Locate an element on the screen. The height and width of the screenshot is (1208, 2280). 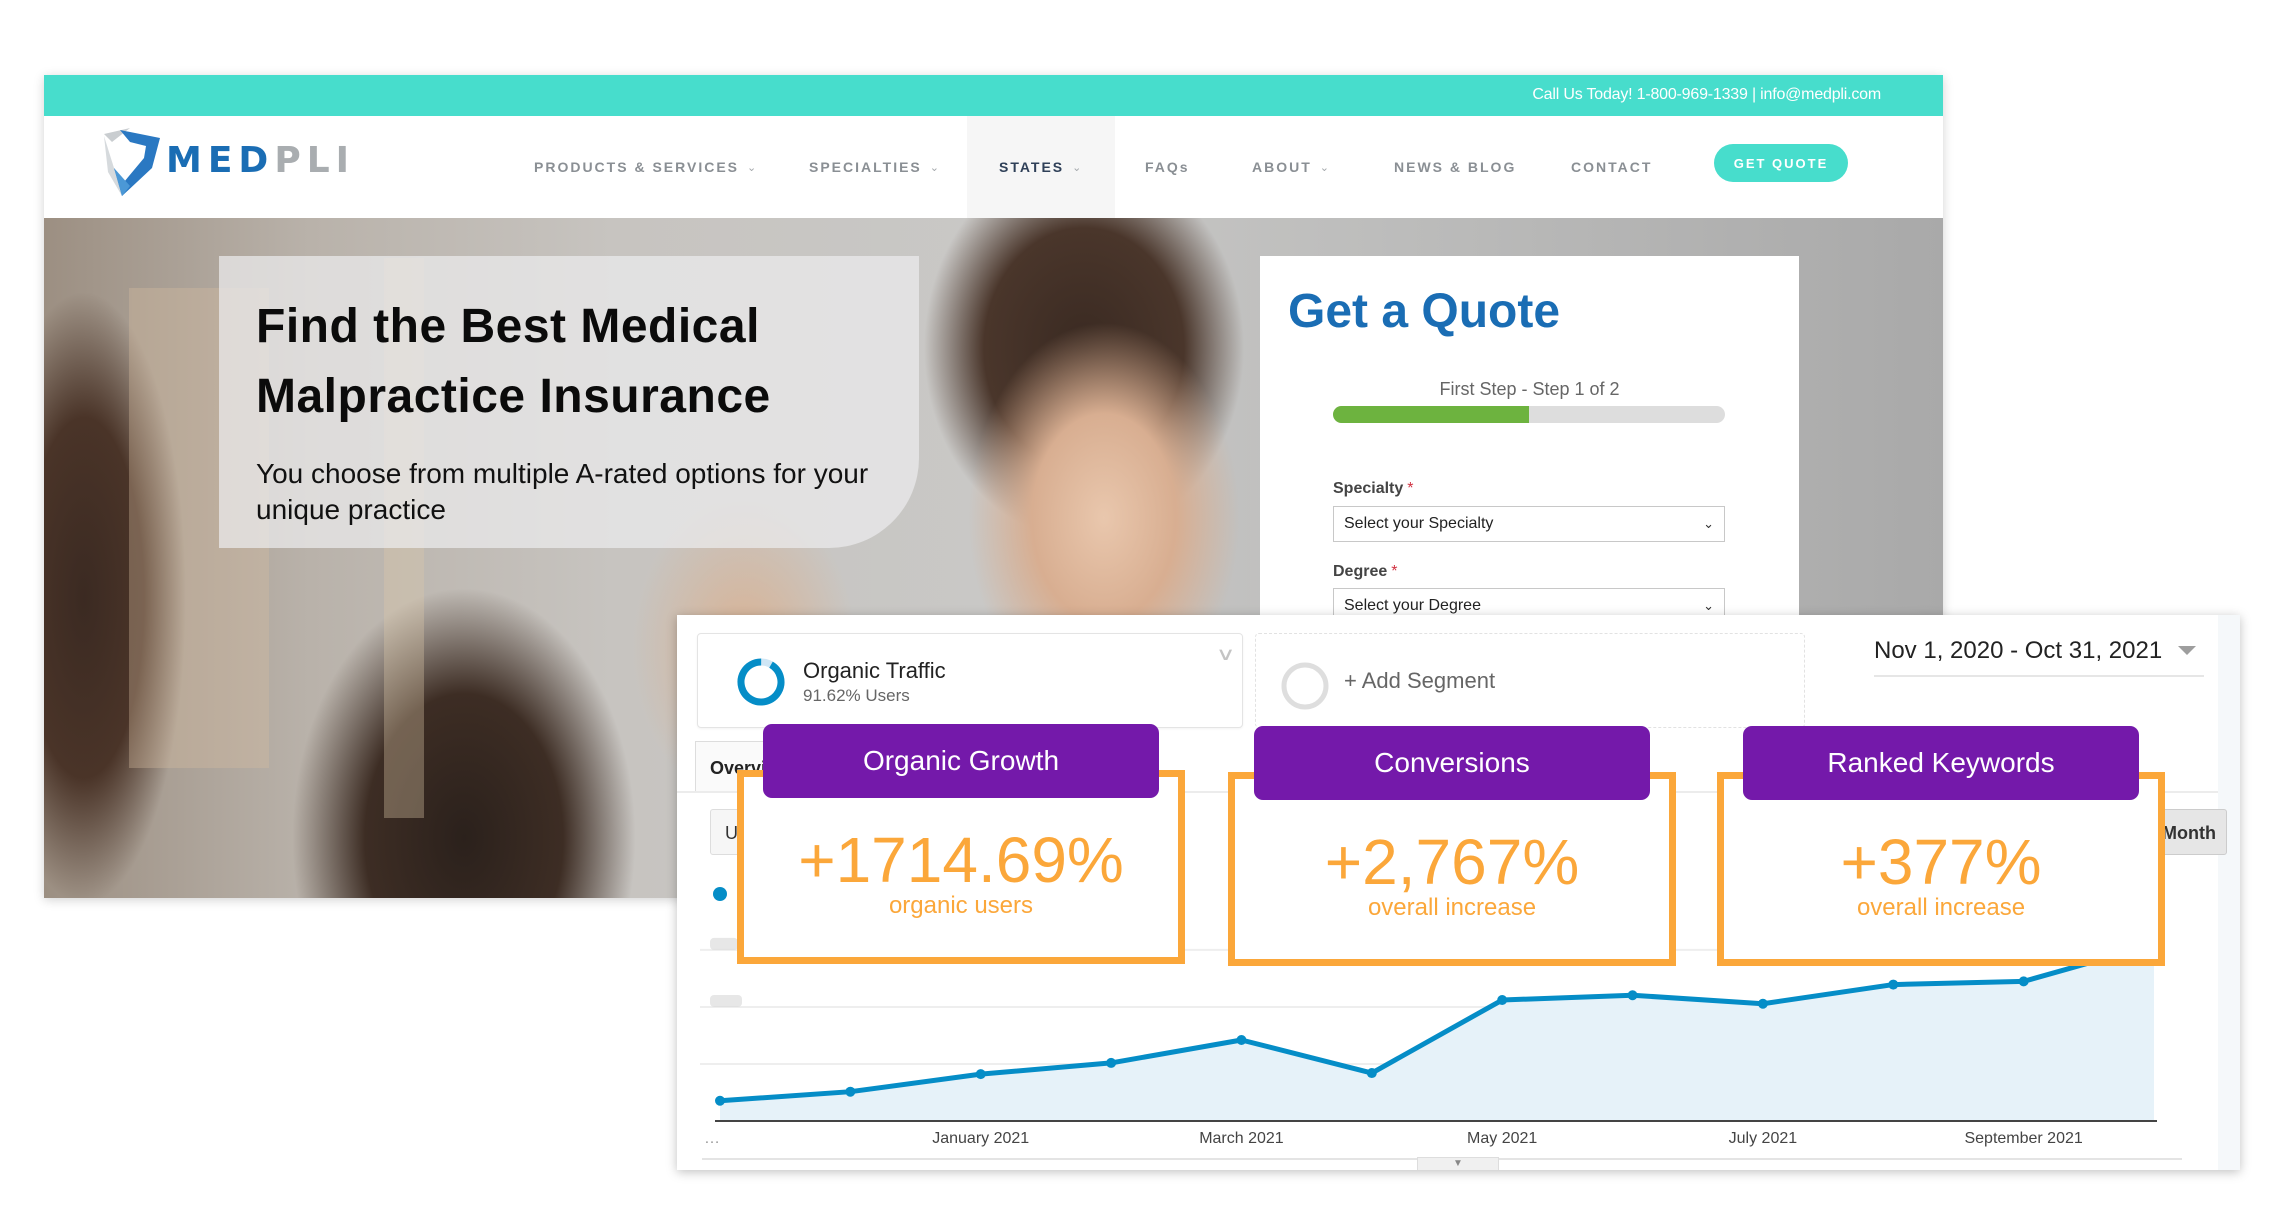
callout-ranked-keywords: Ranked Keywords +377% overall increase is located at coordinates (1941, 846).